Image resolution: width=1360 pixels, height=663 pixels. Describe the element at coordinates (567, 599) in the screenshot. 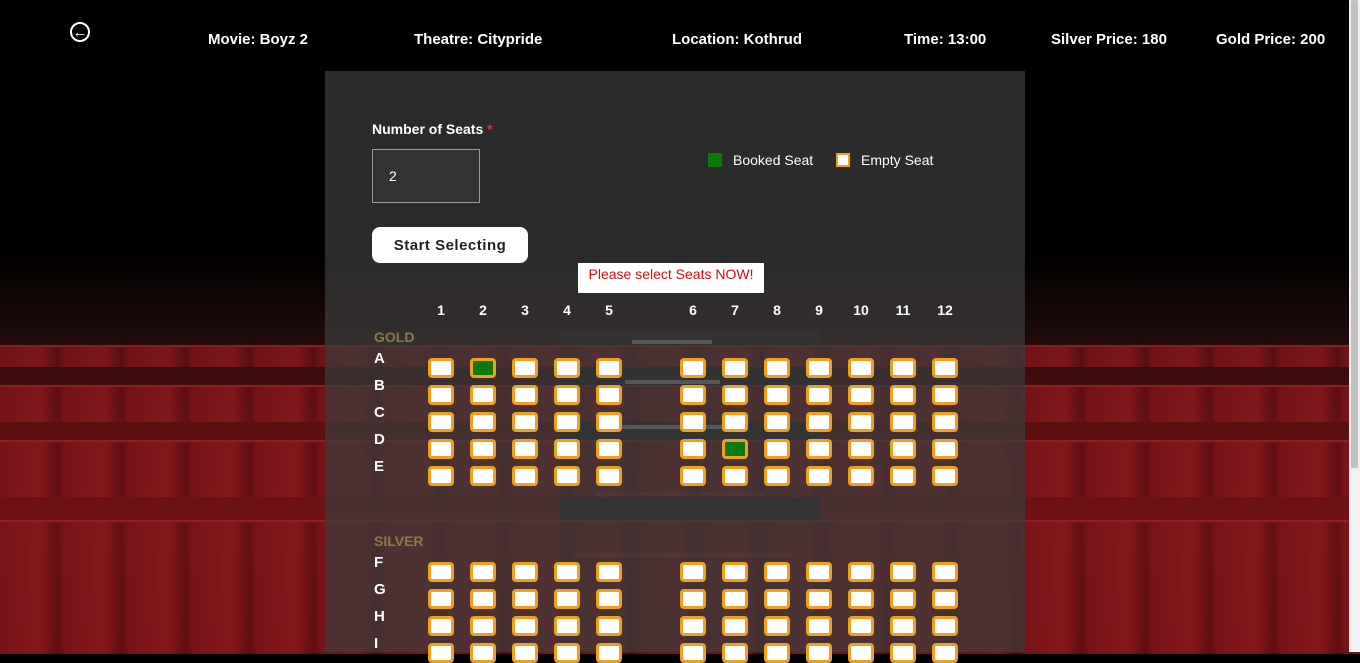

I see `seat-G4` at that location.